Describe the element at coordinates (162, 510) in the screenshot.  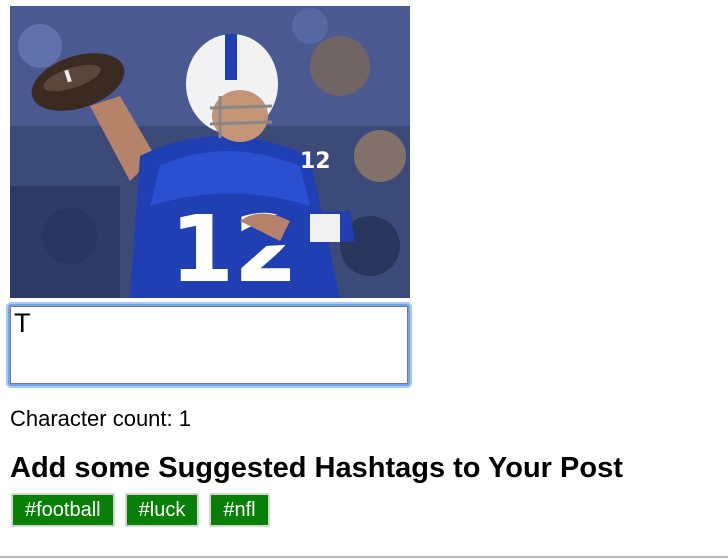
I see `hashtag-button-luck: #luck` at that location.